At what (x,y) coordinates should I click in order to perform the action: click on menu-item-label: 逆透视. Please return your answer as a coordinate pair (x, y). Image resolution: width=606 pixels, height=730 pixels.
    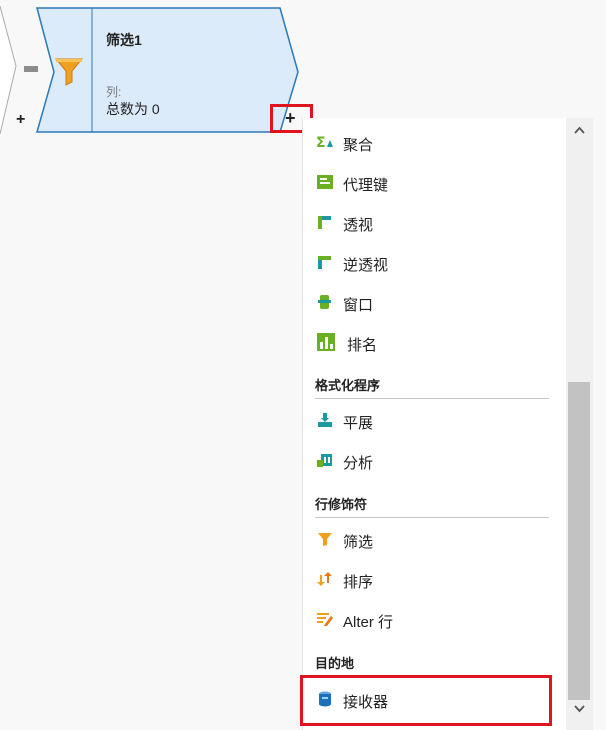
    Looking at the image, I should click on (366, 265).